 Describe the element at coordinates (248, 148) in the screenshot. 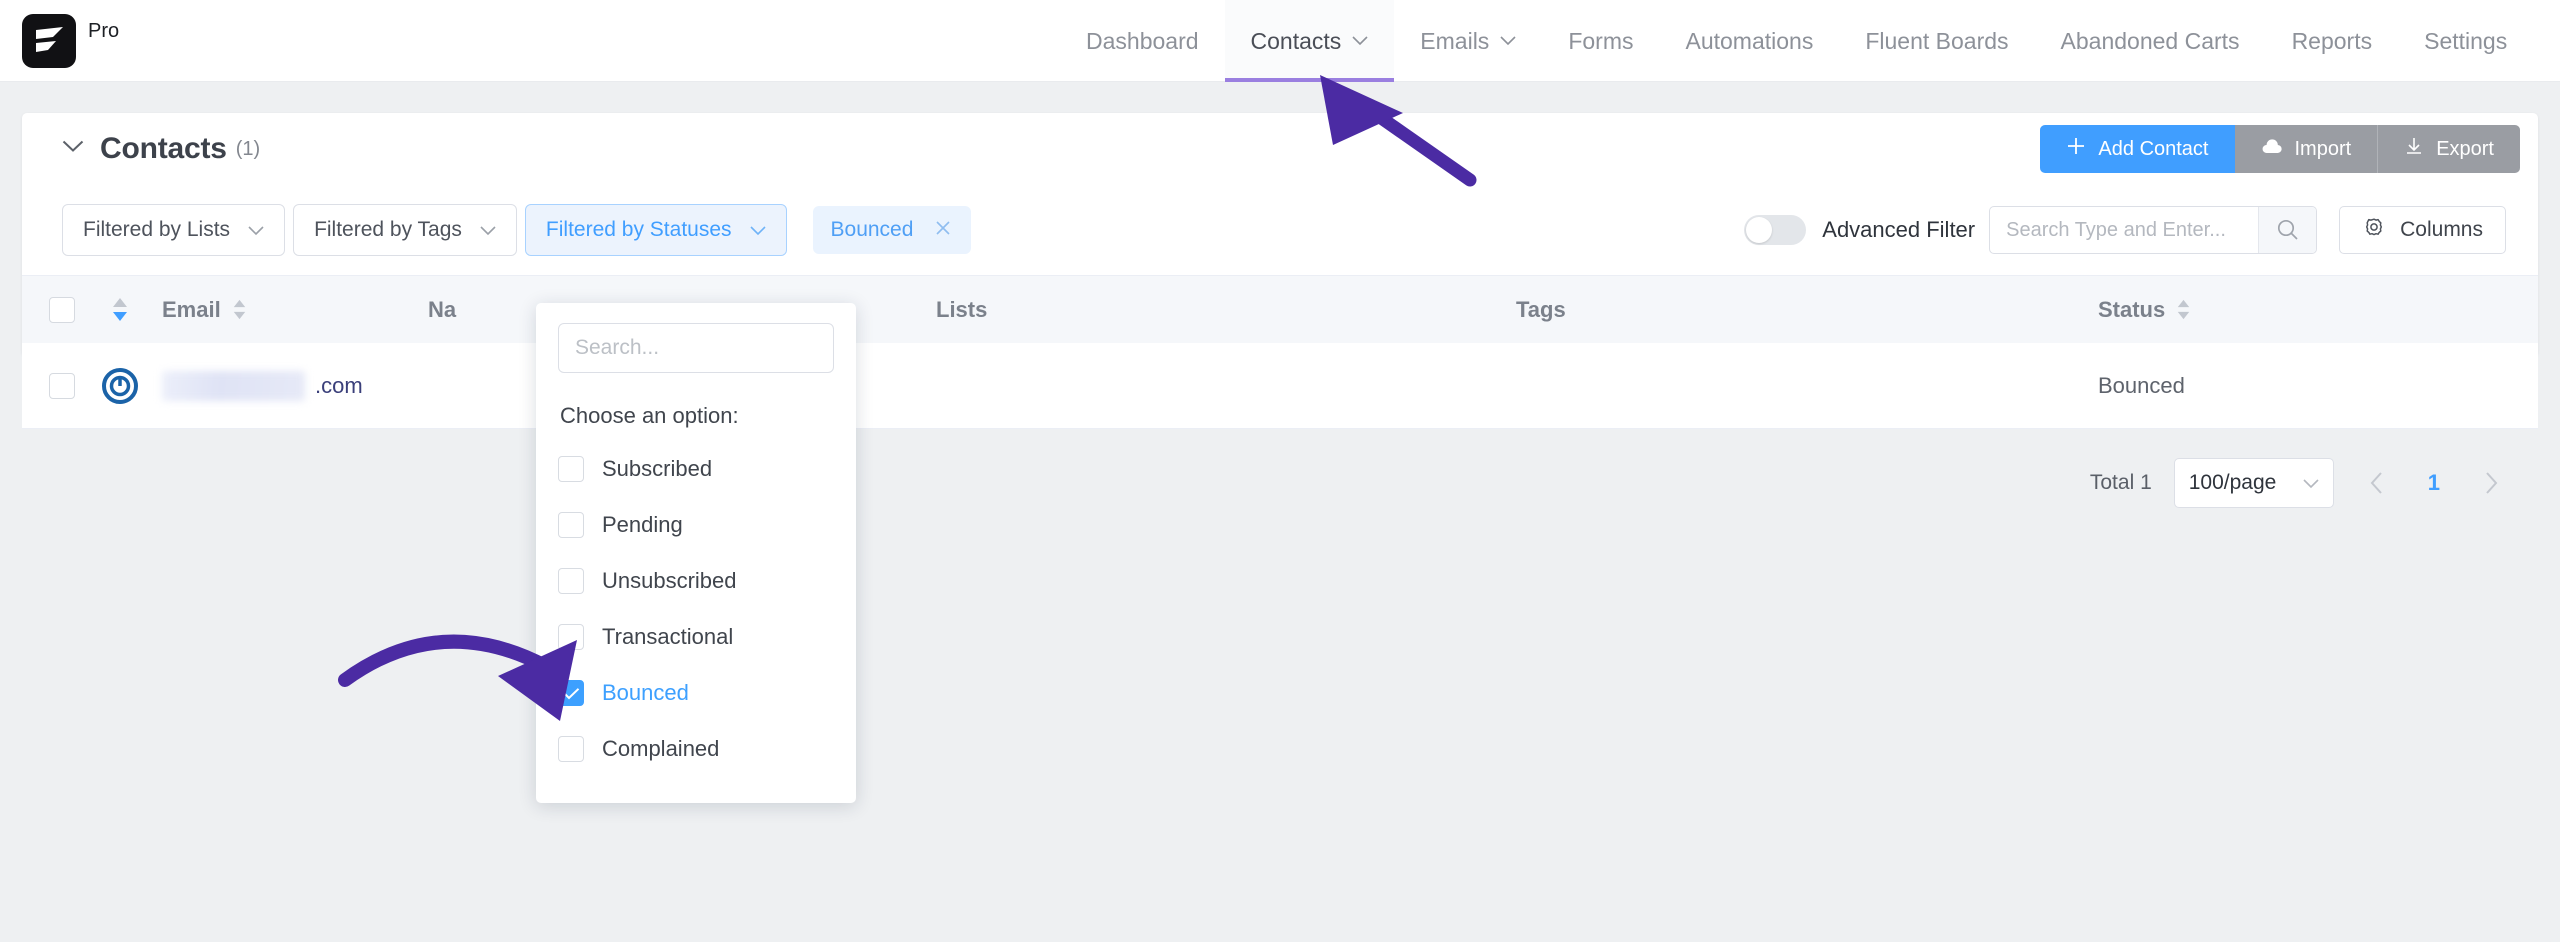

I see `contacts-count: (1)` at that location.